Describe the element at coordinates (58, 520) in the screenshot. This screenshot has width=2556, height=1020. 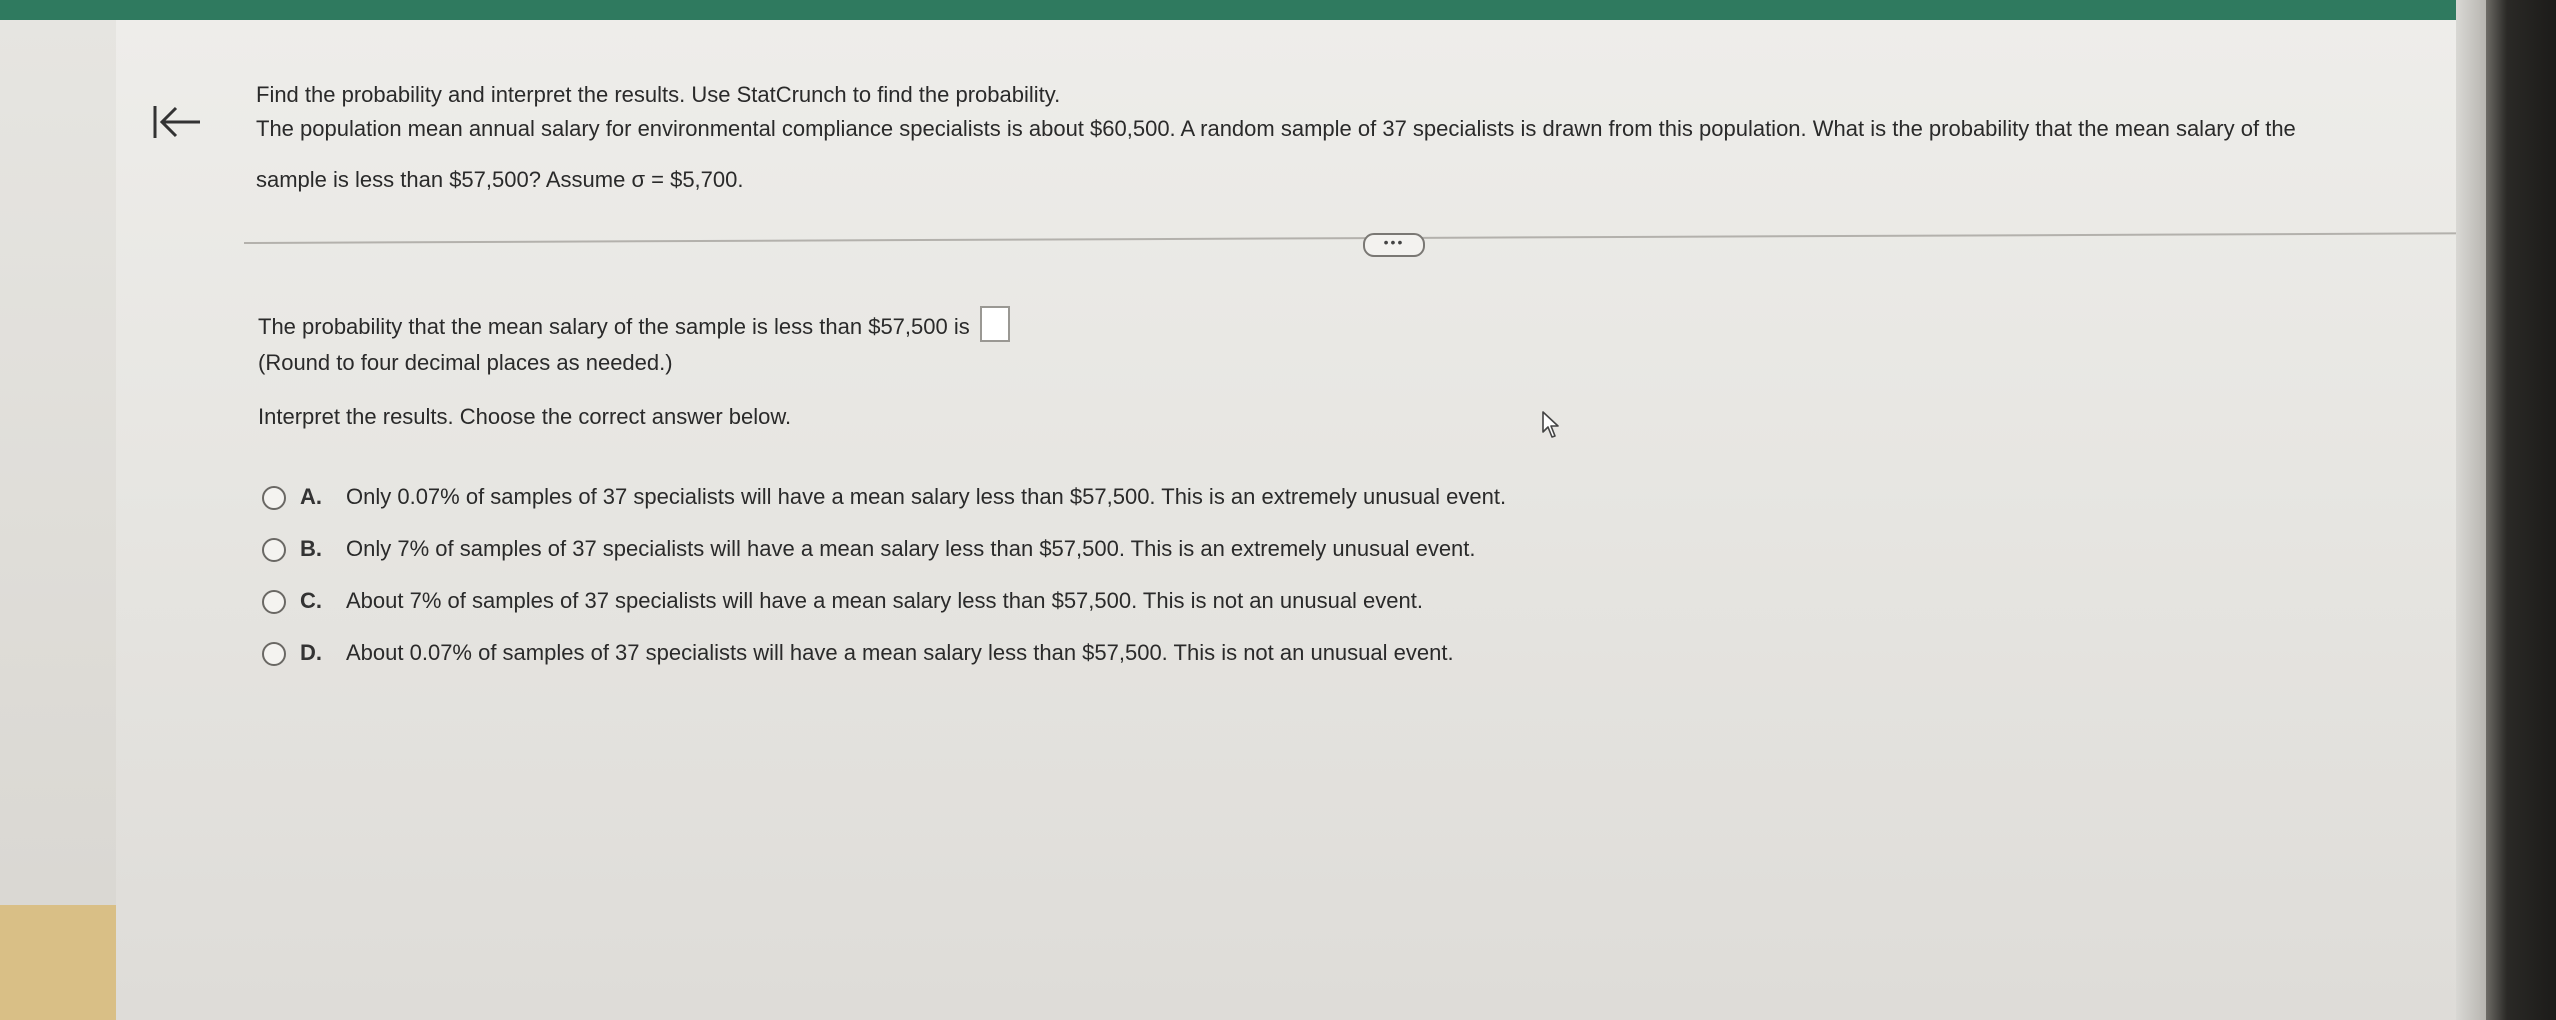
I see `left-sidebar` at that location.